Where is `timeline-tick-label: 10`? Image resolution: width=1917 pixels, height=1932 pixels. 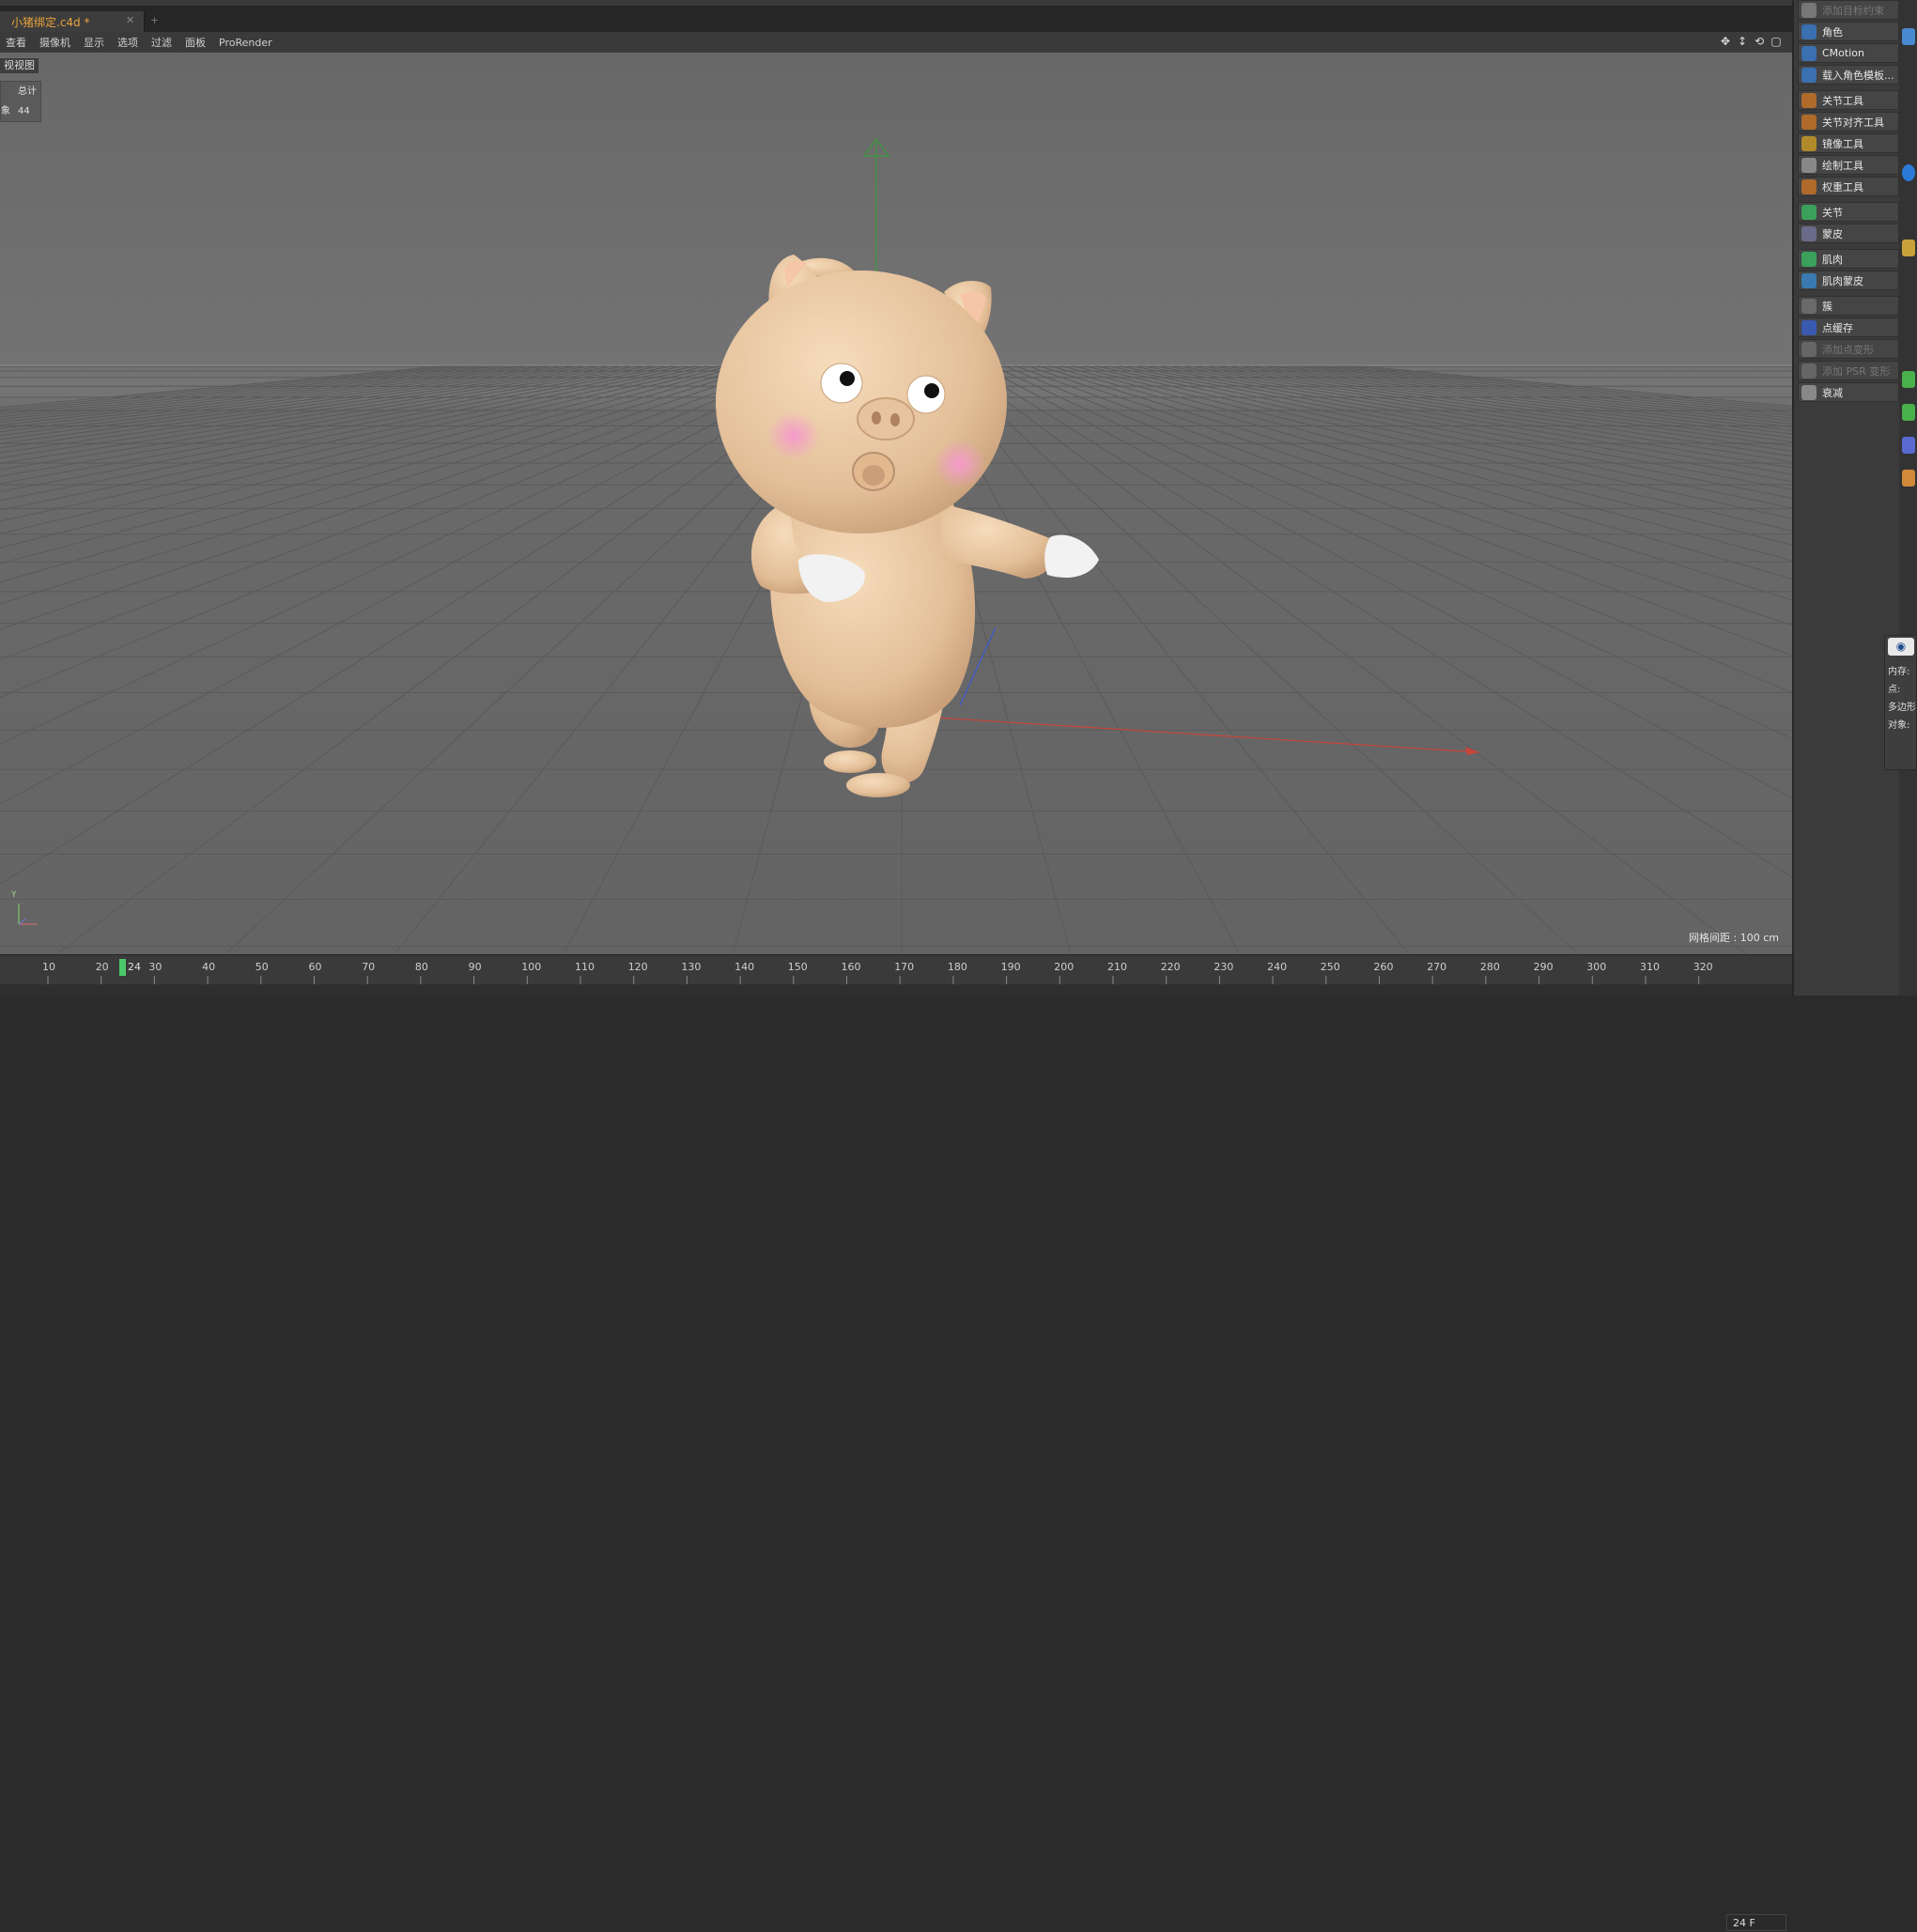
timeline-tick-label: 10 is located at coordinates (48, 967).